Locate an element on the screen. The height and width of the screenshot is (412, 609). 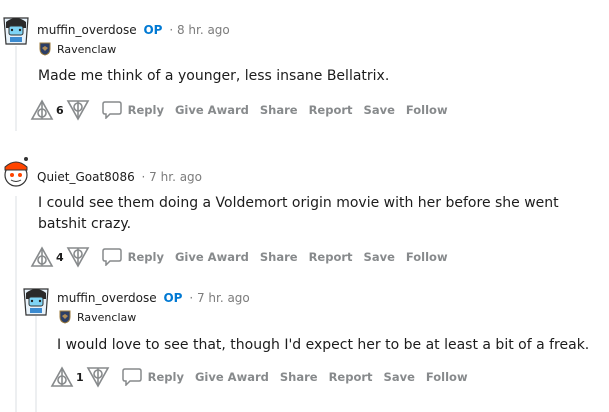
username: Quiet_Goat8086 is located at coordinates (86, 177).